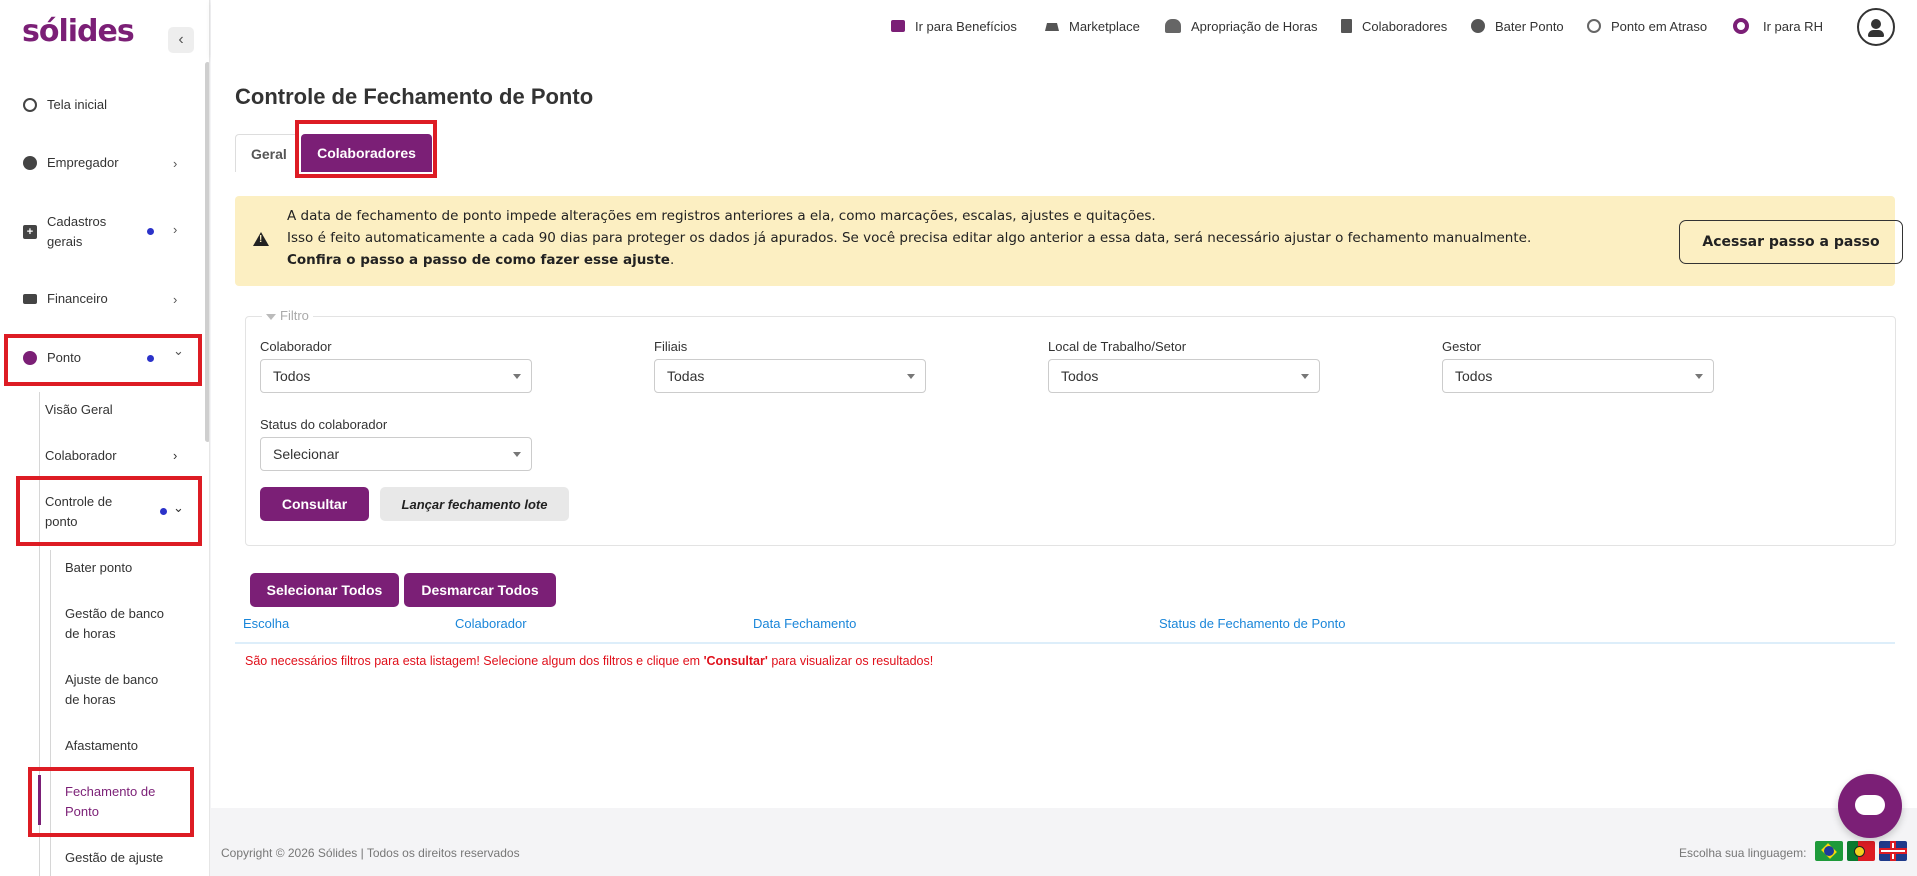 The width and height of the screenshot is (1917, 876). What do you see at coordinates (181, 40) in the screenshot?
I see `collapse-sidebar-button: ‹` at bounding box center [181, 40].